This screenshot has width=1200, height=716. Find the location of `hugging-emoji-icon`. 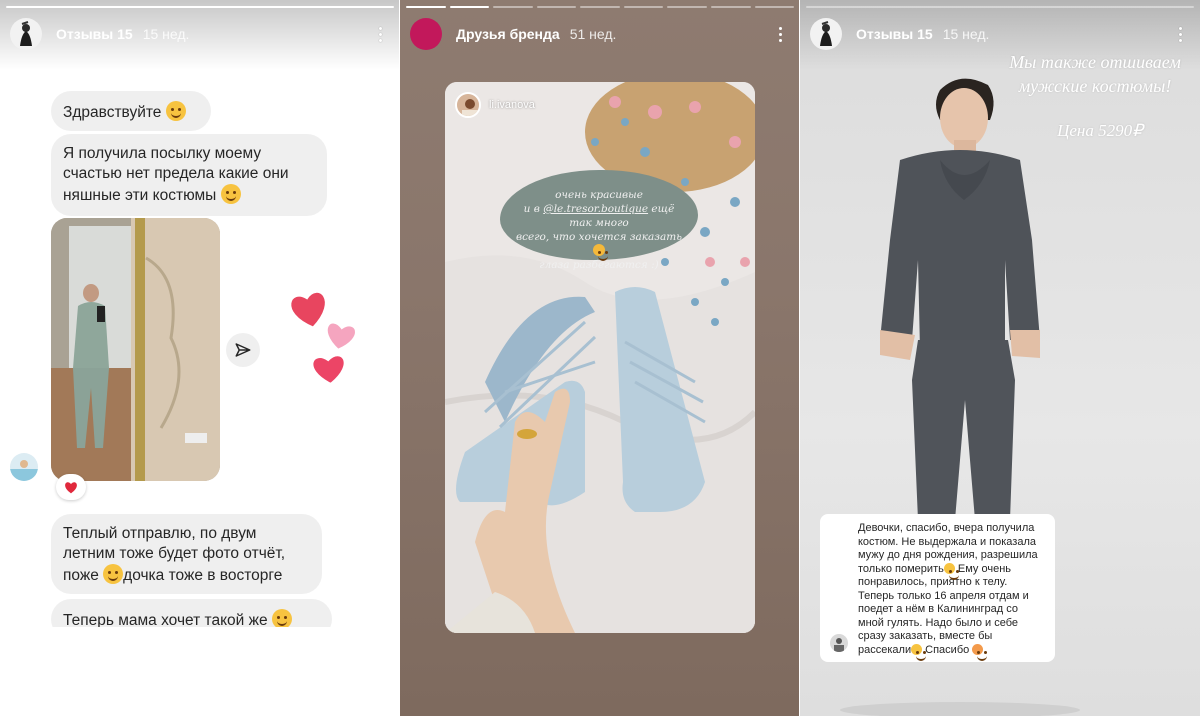

hugging-emoji-icon is located at coordinates (230, 194).